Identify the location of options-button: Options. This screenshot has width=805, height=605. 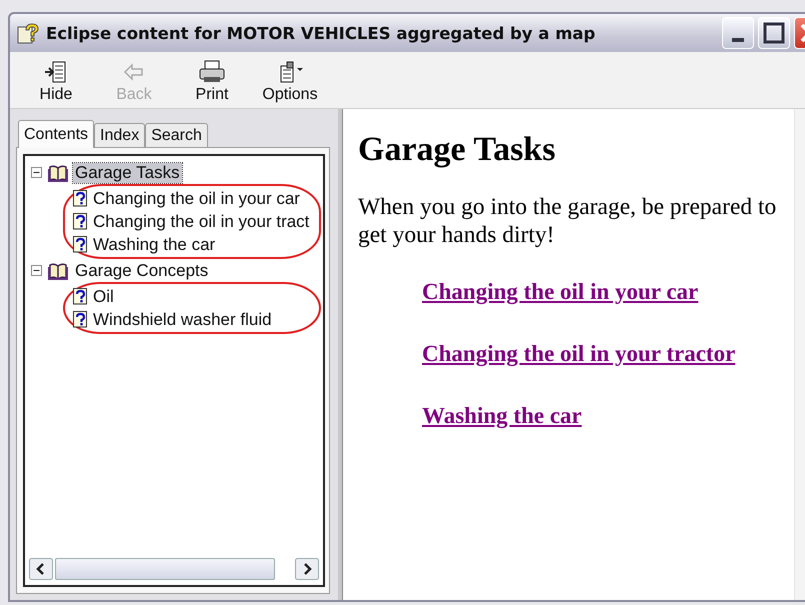
(290, 82).